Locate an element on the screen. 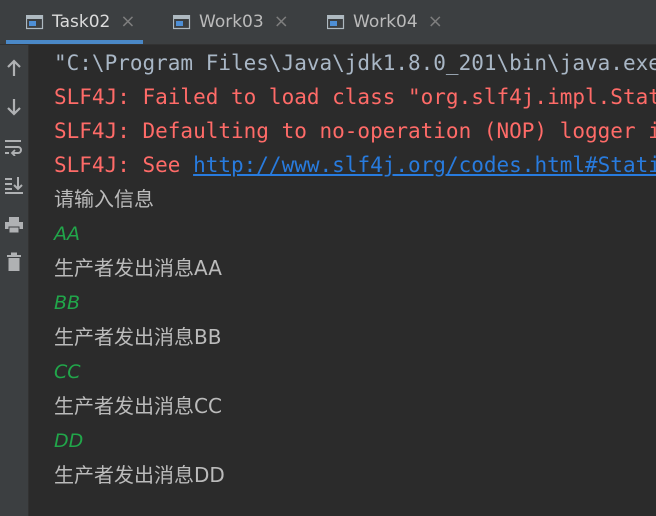  tab-label: Work04 is located at coordinates (385, 22).